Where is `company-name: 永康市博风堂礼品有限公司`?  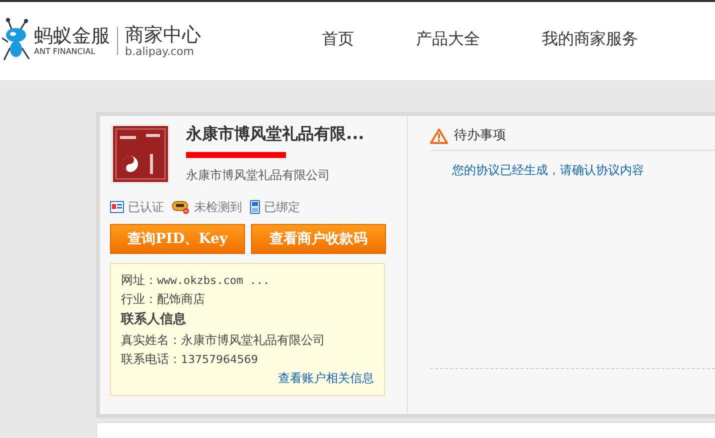 company-name: 永康市博风堂礼品有限公司 is located at coordinates (258, 175).